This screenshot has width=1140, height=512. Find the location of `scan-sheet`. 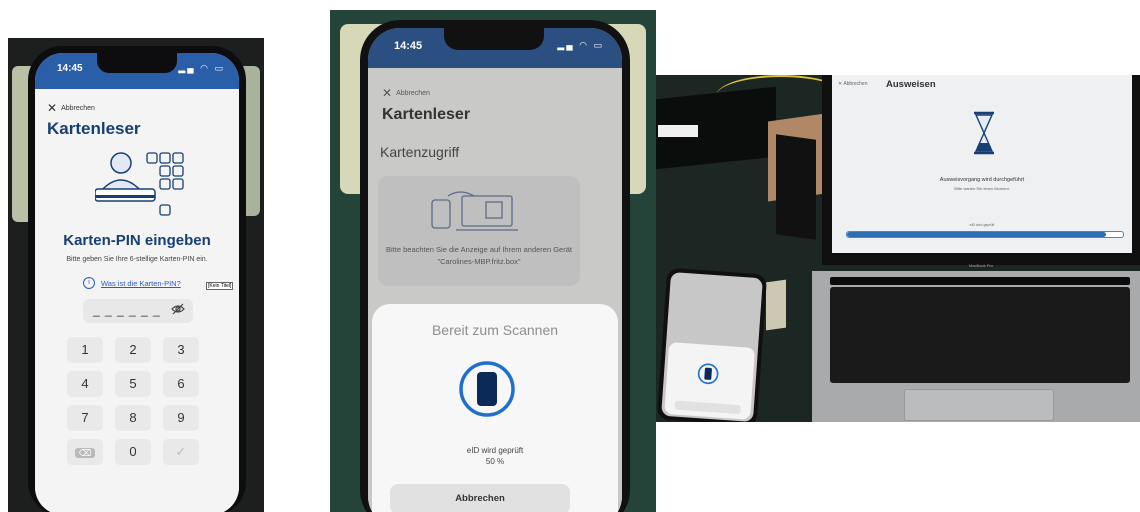

scan-sheet is located at coordinates (710, 381).